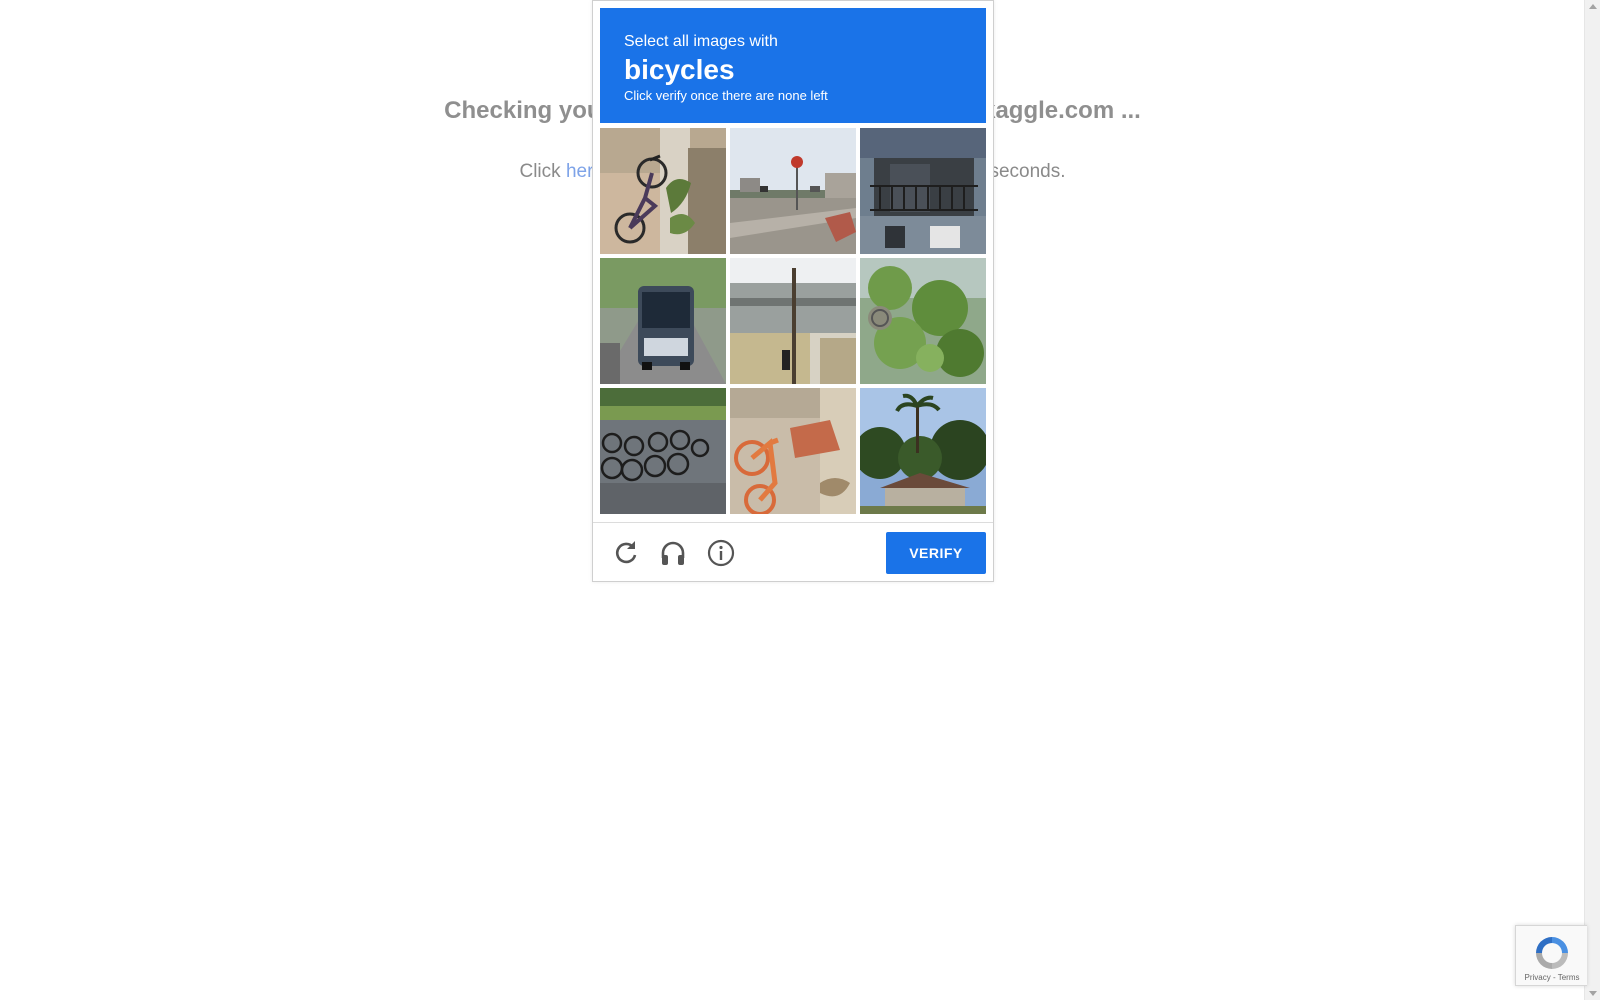 The width and height of the screenshot is (1600, 1000). I want to click on building-image, so click(793, 321).